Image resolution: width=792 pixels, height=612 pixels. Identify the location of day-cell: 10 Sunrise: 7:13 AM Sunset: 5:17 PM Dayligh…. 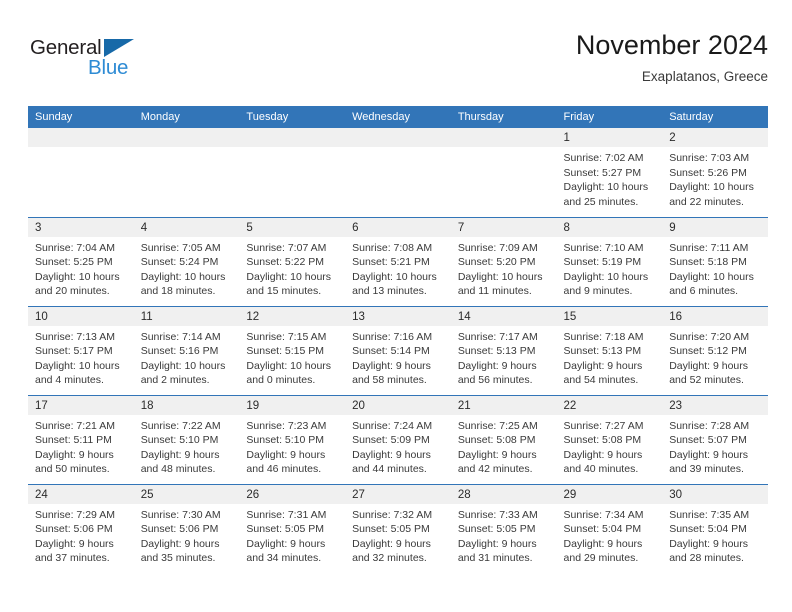
(81, 350).